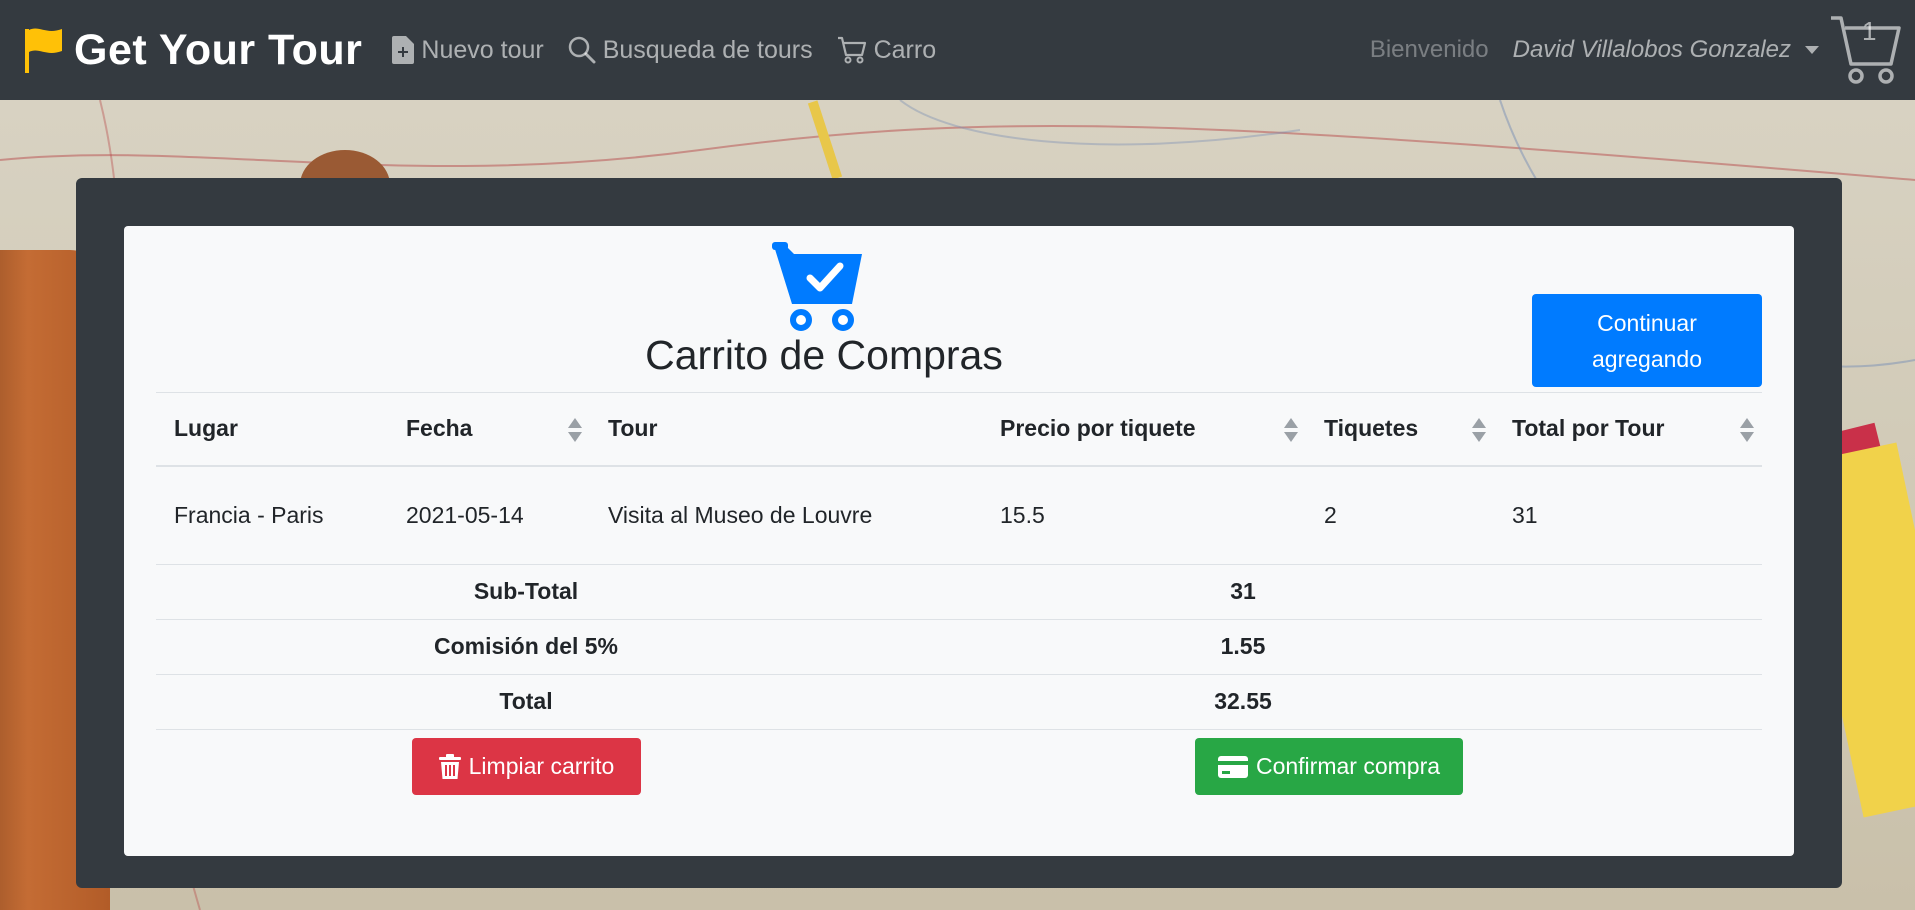 This screenshot has height=910, width=1915. I want to click on page-title: Carrito de Compras, so click(824, 355).